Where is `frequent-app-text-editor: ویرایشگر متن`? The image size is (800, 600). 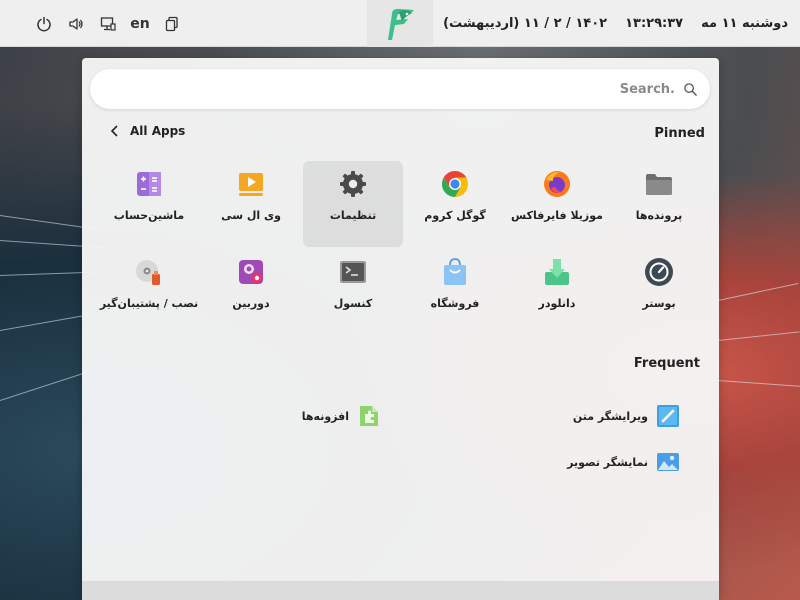 frequent-app-text-editor: ویرایشگر متن is located at coordinates (626, 416).